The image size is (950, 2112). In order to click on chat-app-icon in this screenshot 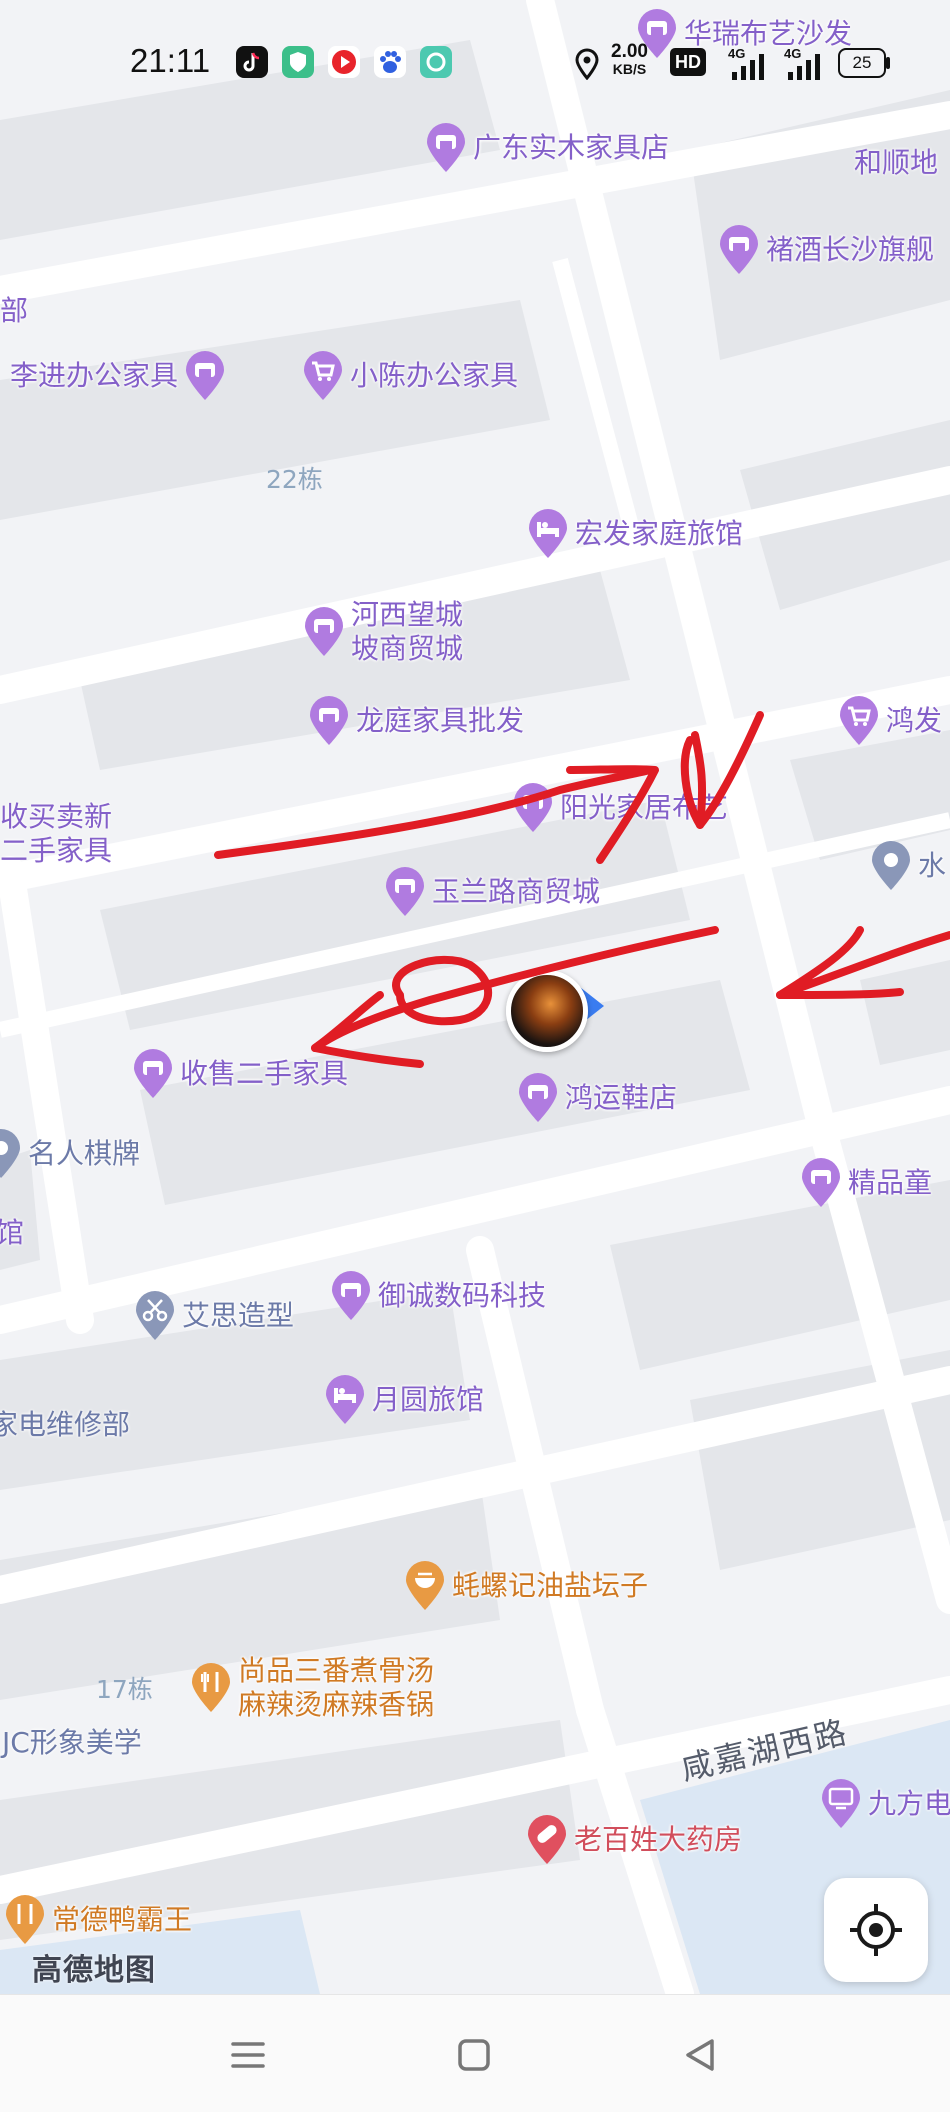, I will do `click(436, 62)`.